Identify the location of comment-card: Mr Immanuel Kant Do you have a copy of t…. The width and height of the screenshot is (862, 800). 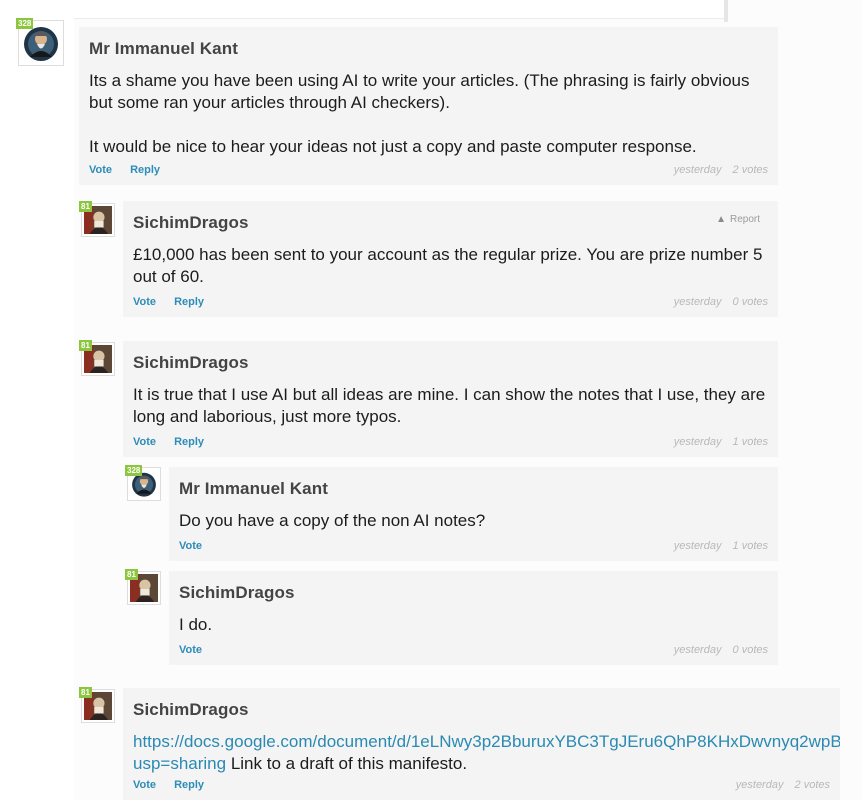
(473, 514).